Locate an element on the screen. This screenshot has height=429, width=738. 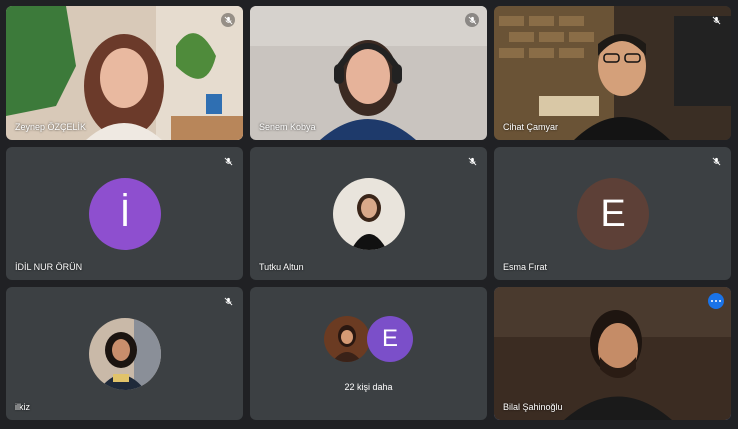
participant-tile-senem: Senem Kobya is located at coordinates (368, 73).